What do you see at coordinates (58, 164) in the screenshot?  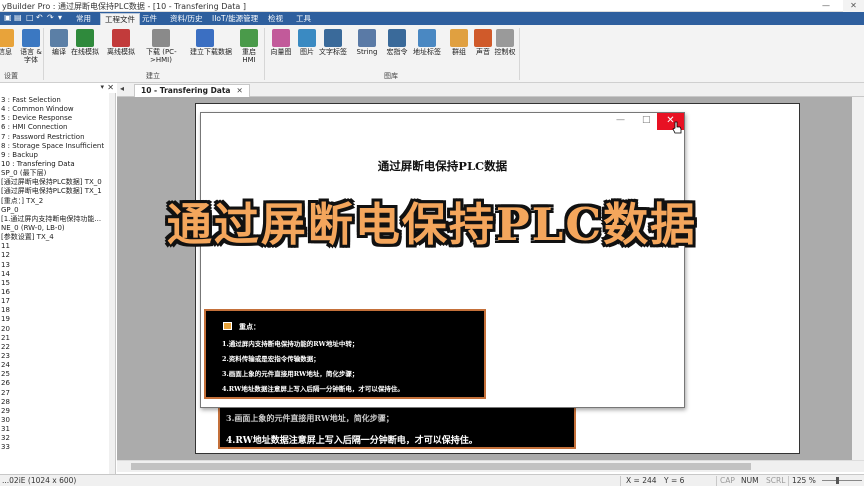 I see `tree-item: 10 : Transfering Data` at bounding box center [58, 164].